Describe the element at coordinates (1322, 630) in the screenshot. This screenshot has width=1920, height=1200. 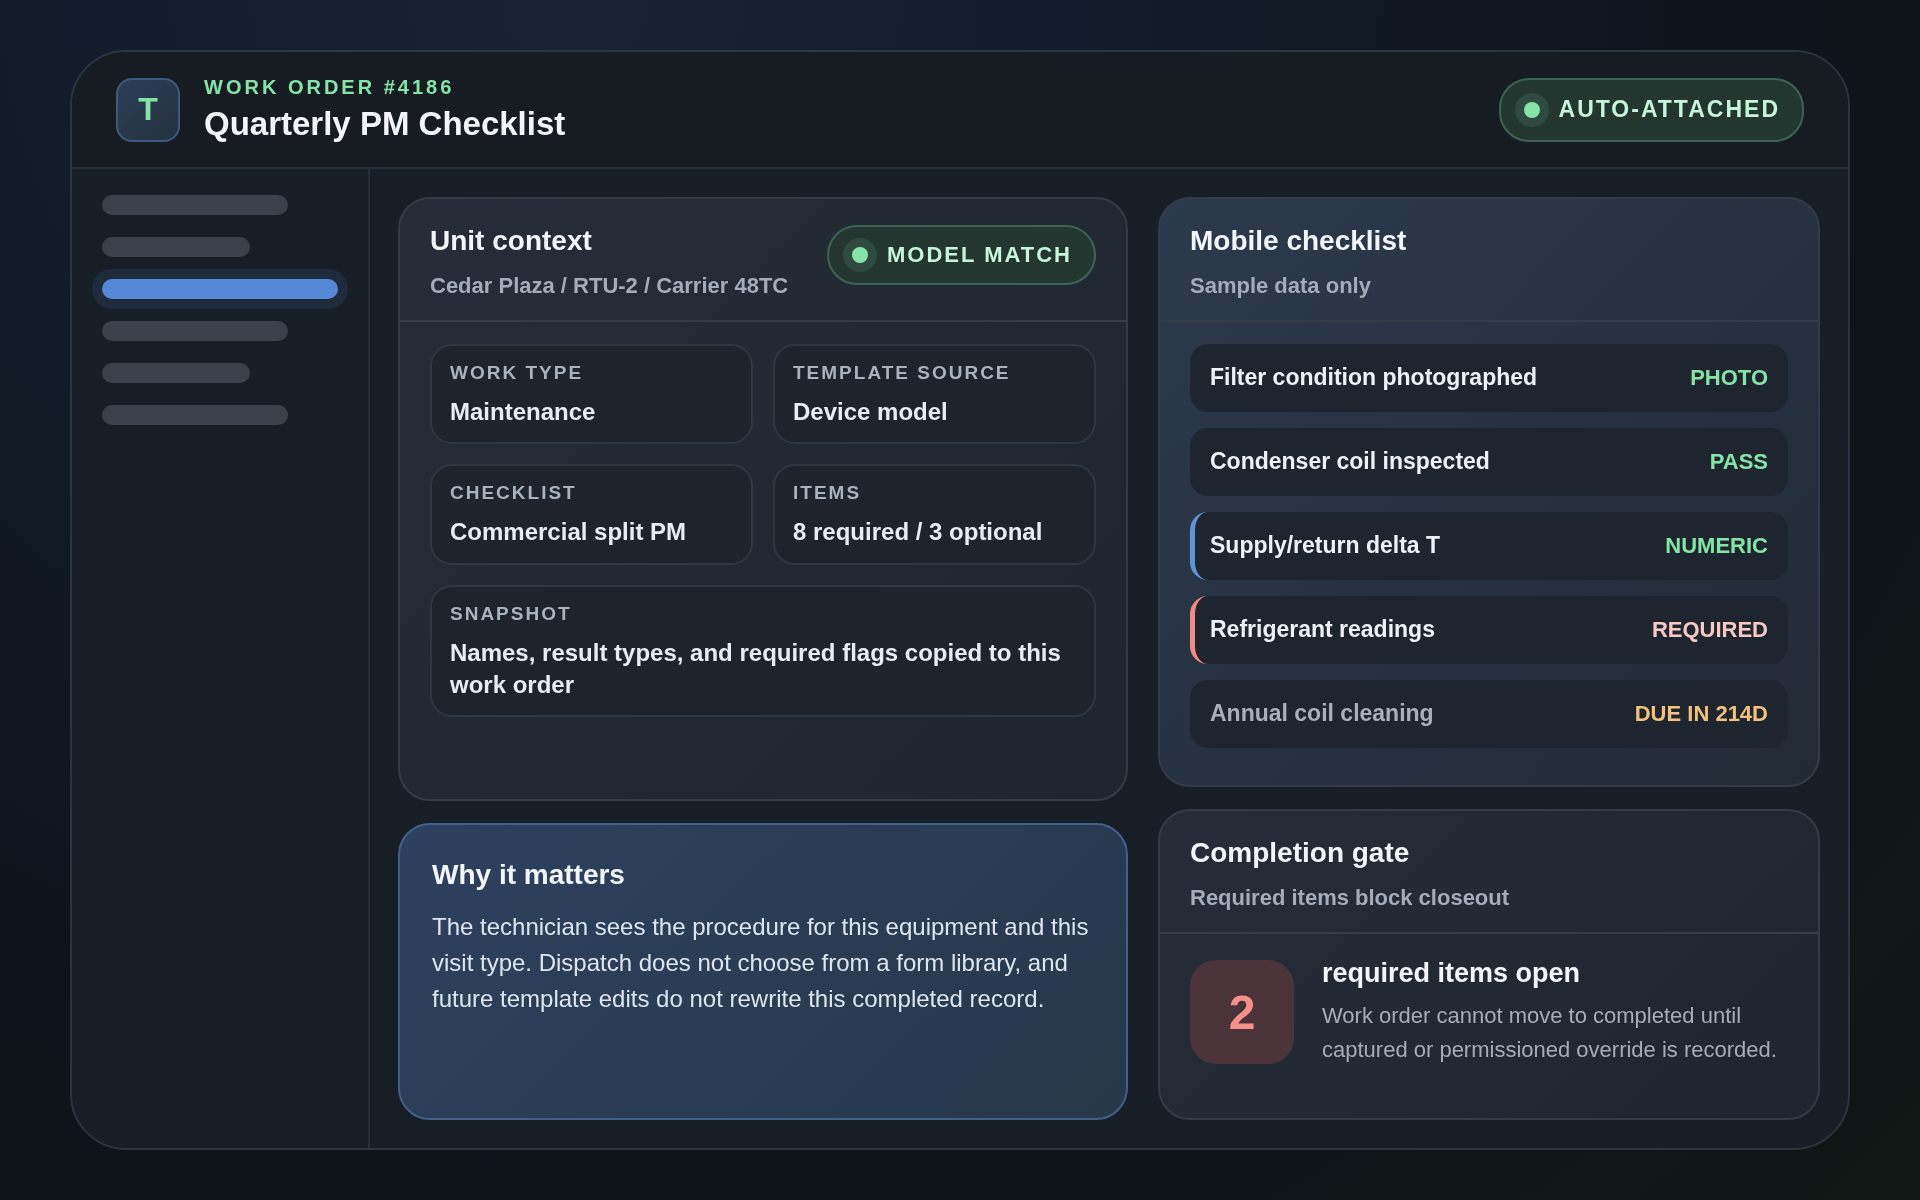
I see `item-name: Refrigerant readings` at that location.